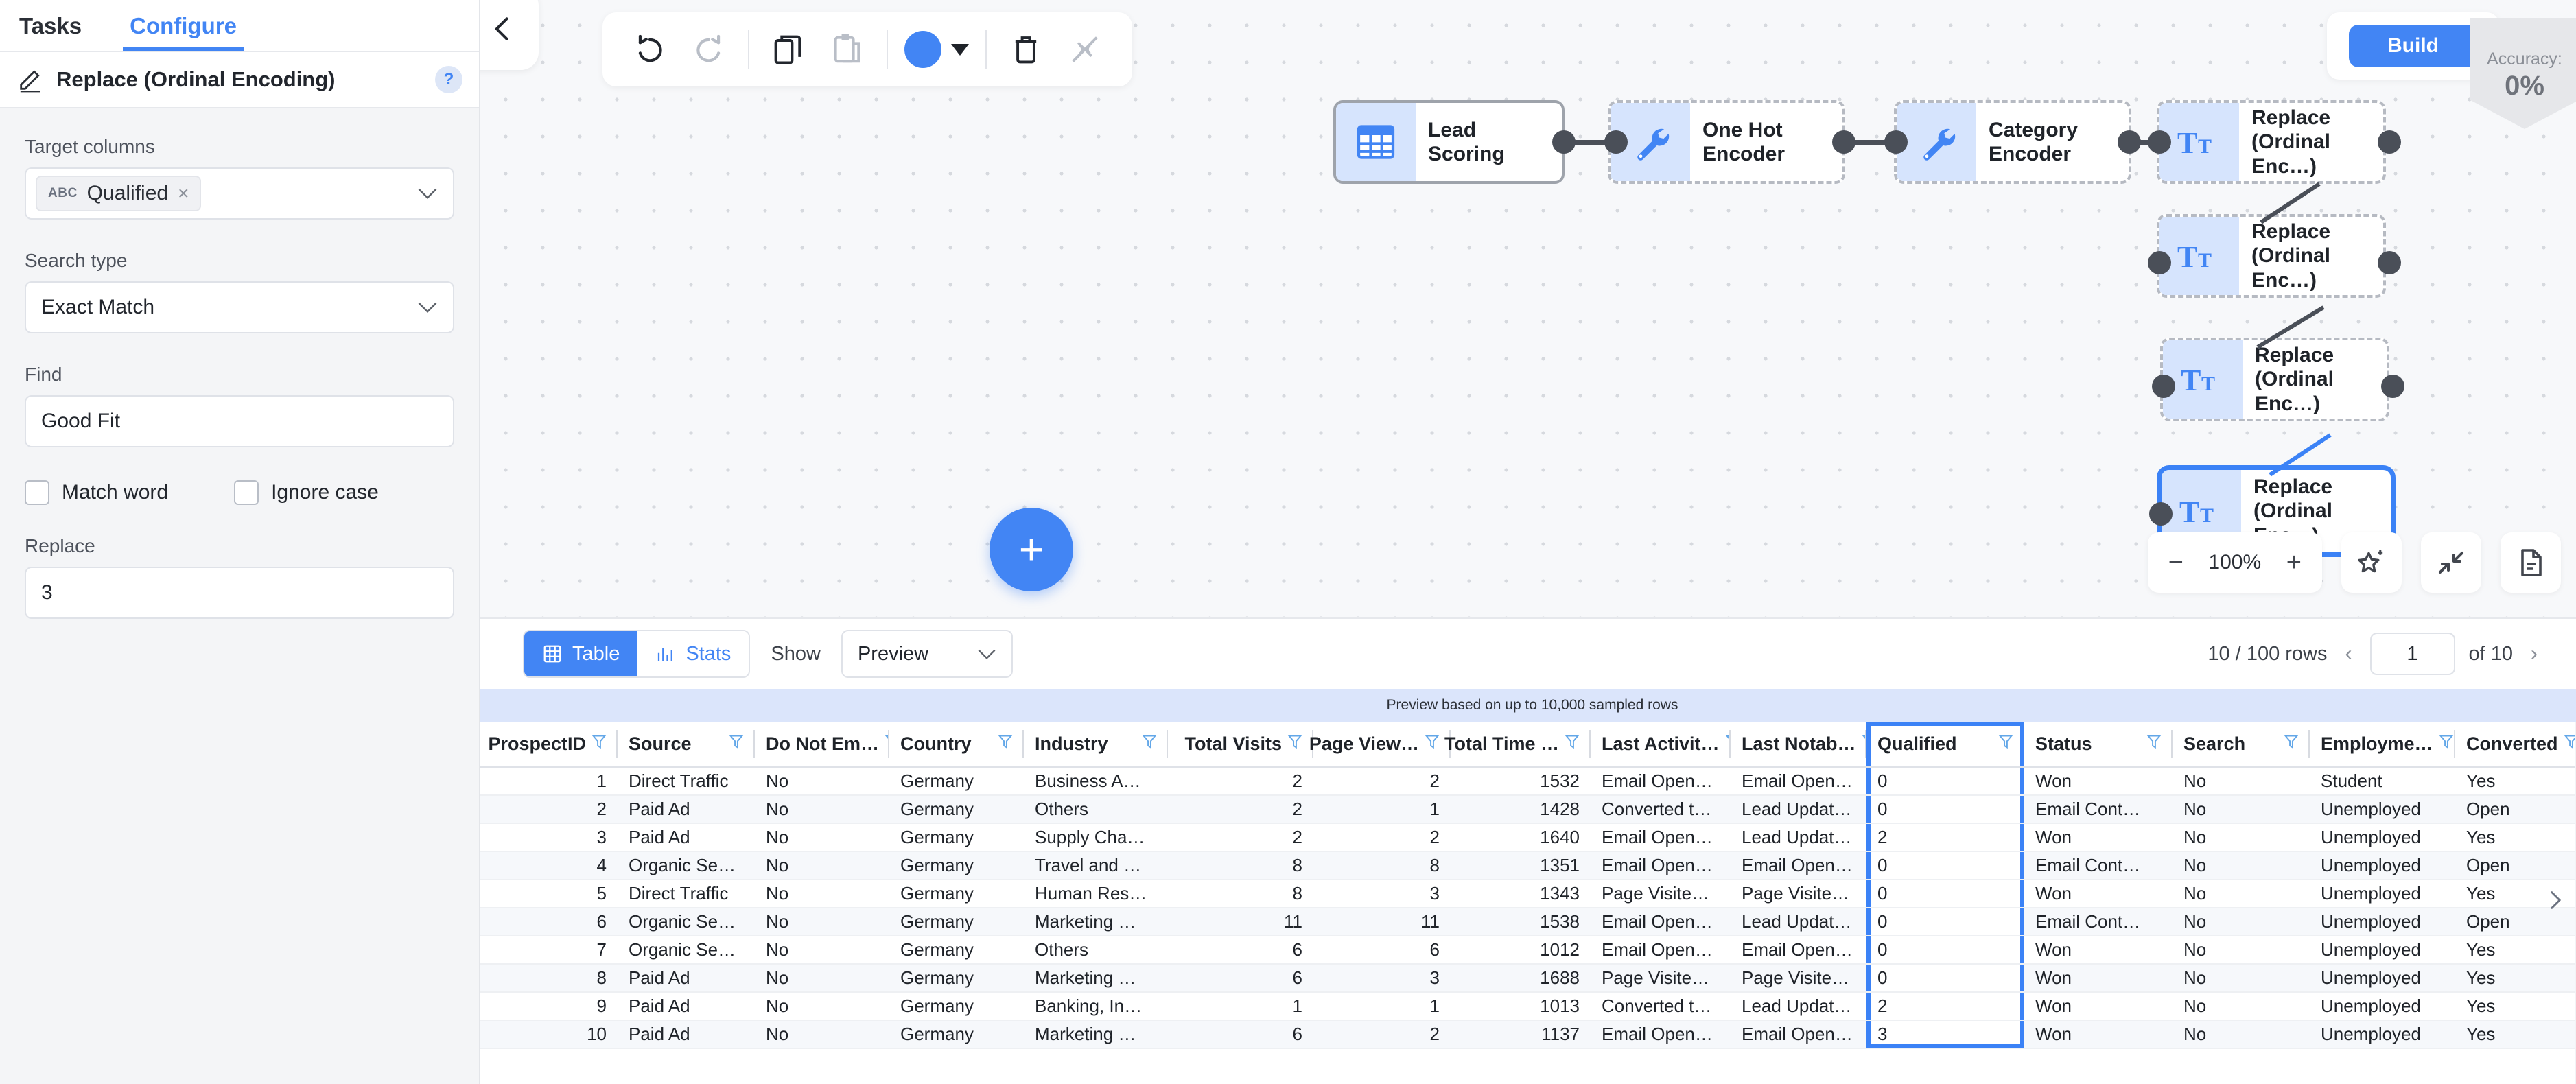  What do you see at coordinates (239, 593) in the screenshot?
I see `replace-input: 3` at bounding box center [239, 593].